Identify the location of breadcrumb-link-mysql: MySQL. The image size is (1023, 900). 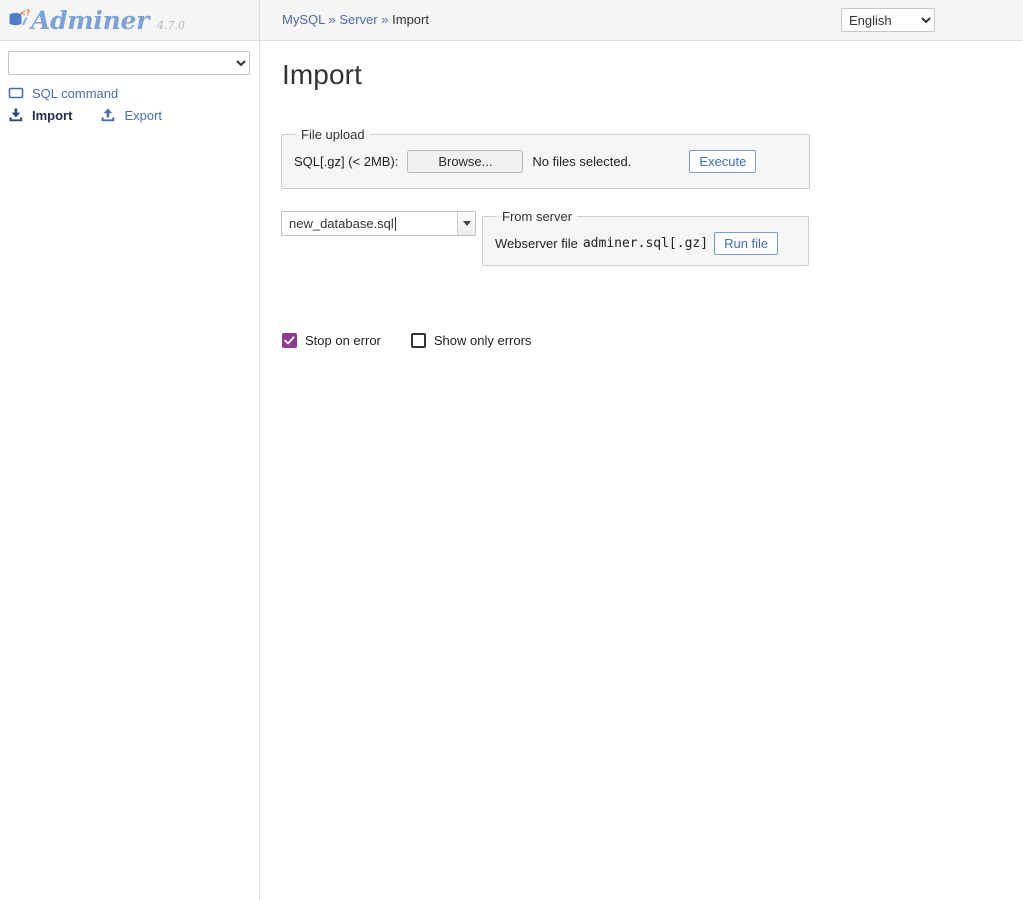
(303, 19).